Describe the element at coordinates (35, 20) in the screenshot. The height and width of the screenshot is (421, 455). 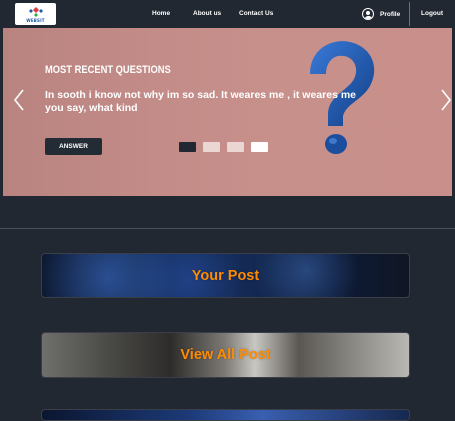
I see `logo-text: WEBSIT` at that location.